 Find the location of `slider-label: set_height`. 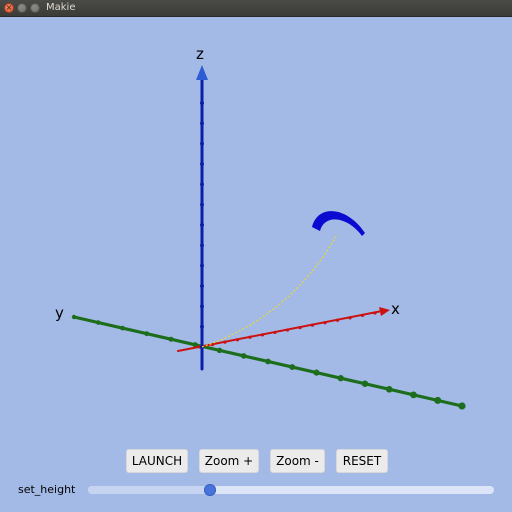

slider-label: set_height is located at coordinates (47, 489).